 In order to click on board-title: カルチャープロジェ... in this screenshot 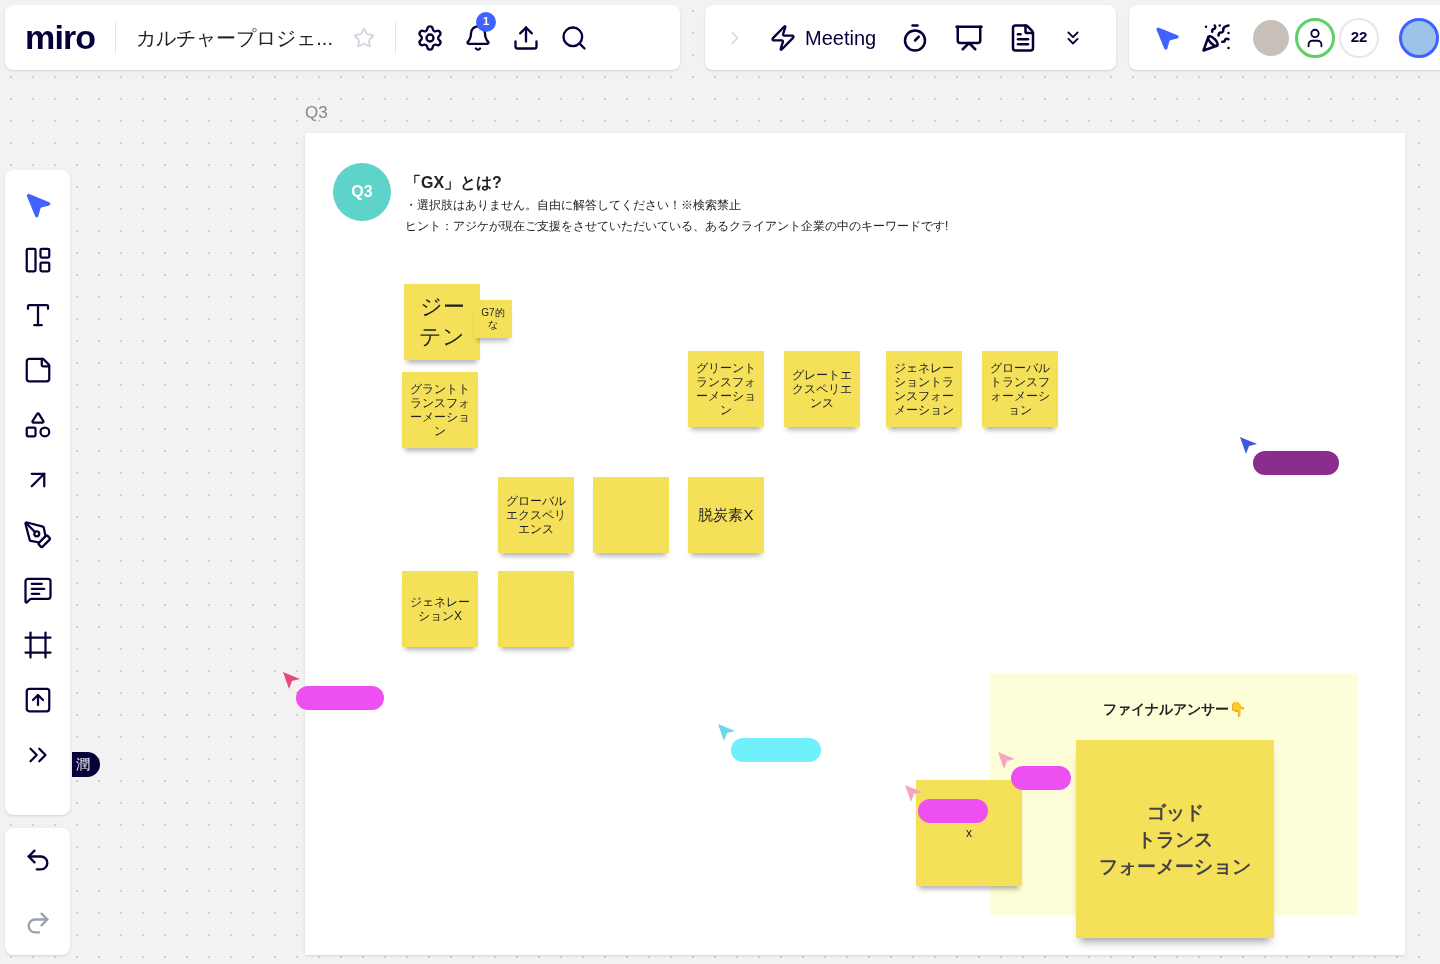, I will do `click(234, 37)`.